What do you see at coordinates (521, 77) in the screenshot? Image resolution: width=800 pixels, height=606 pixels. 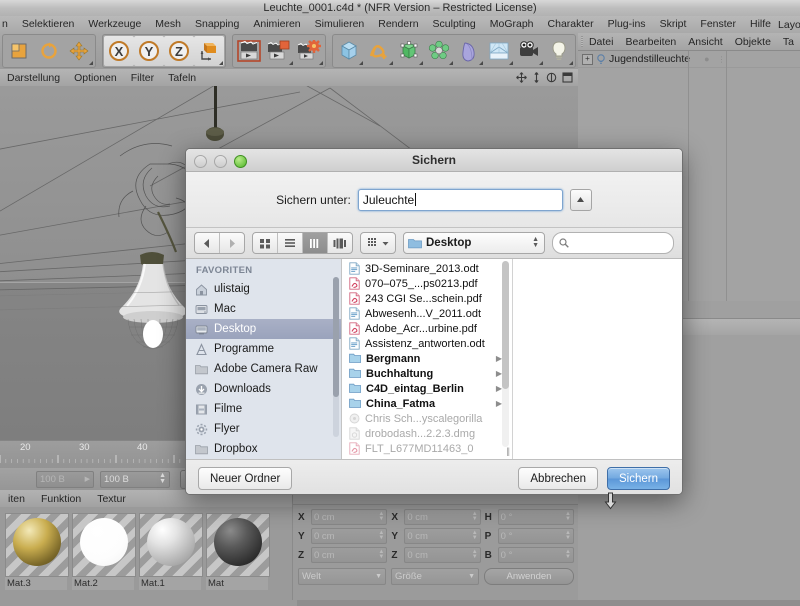 I see `move-view-icon` at bounding box center [521, 77].